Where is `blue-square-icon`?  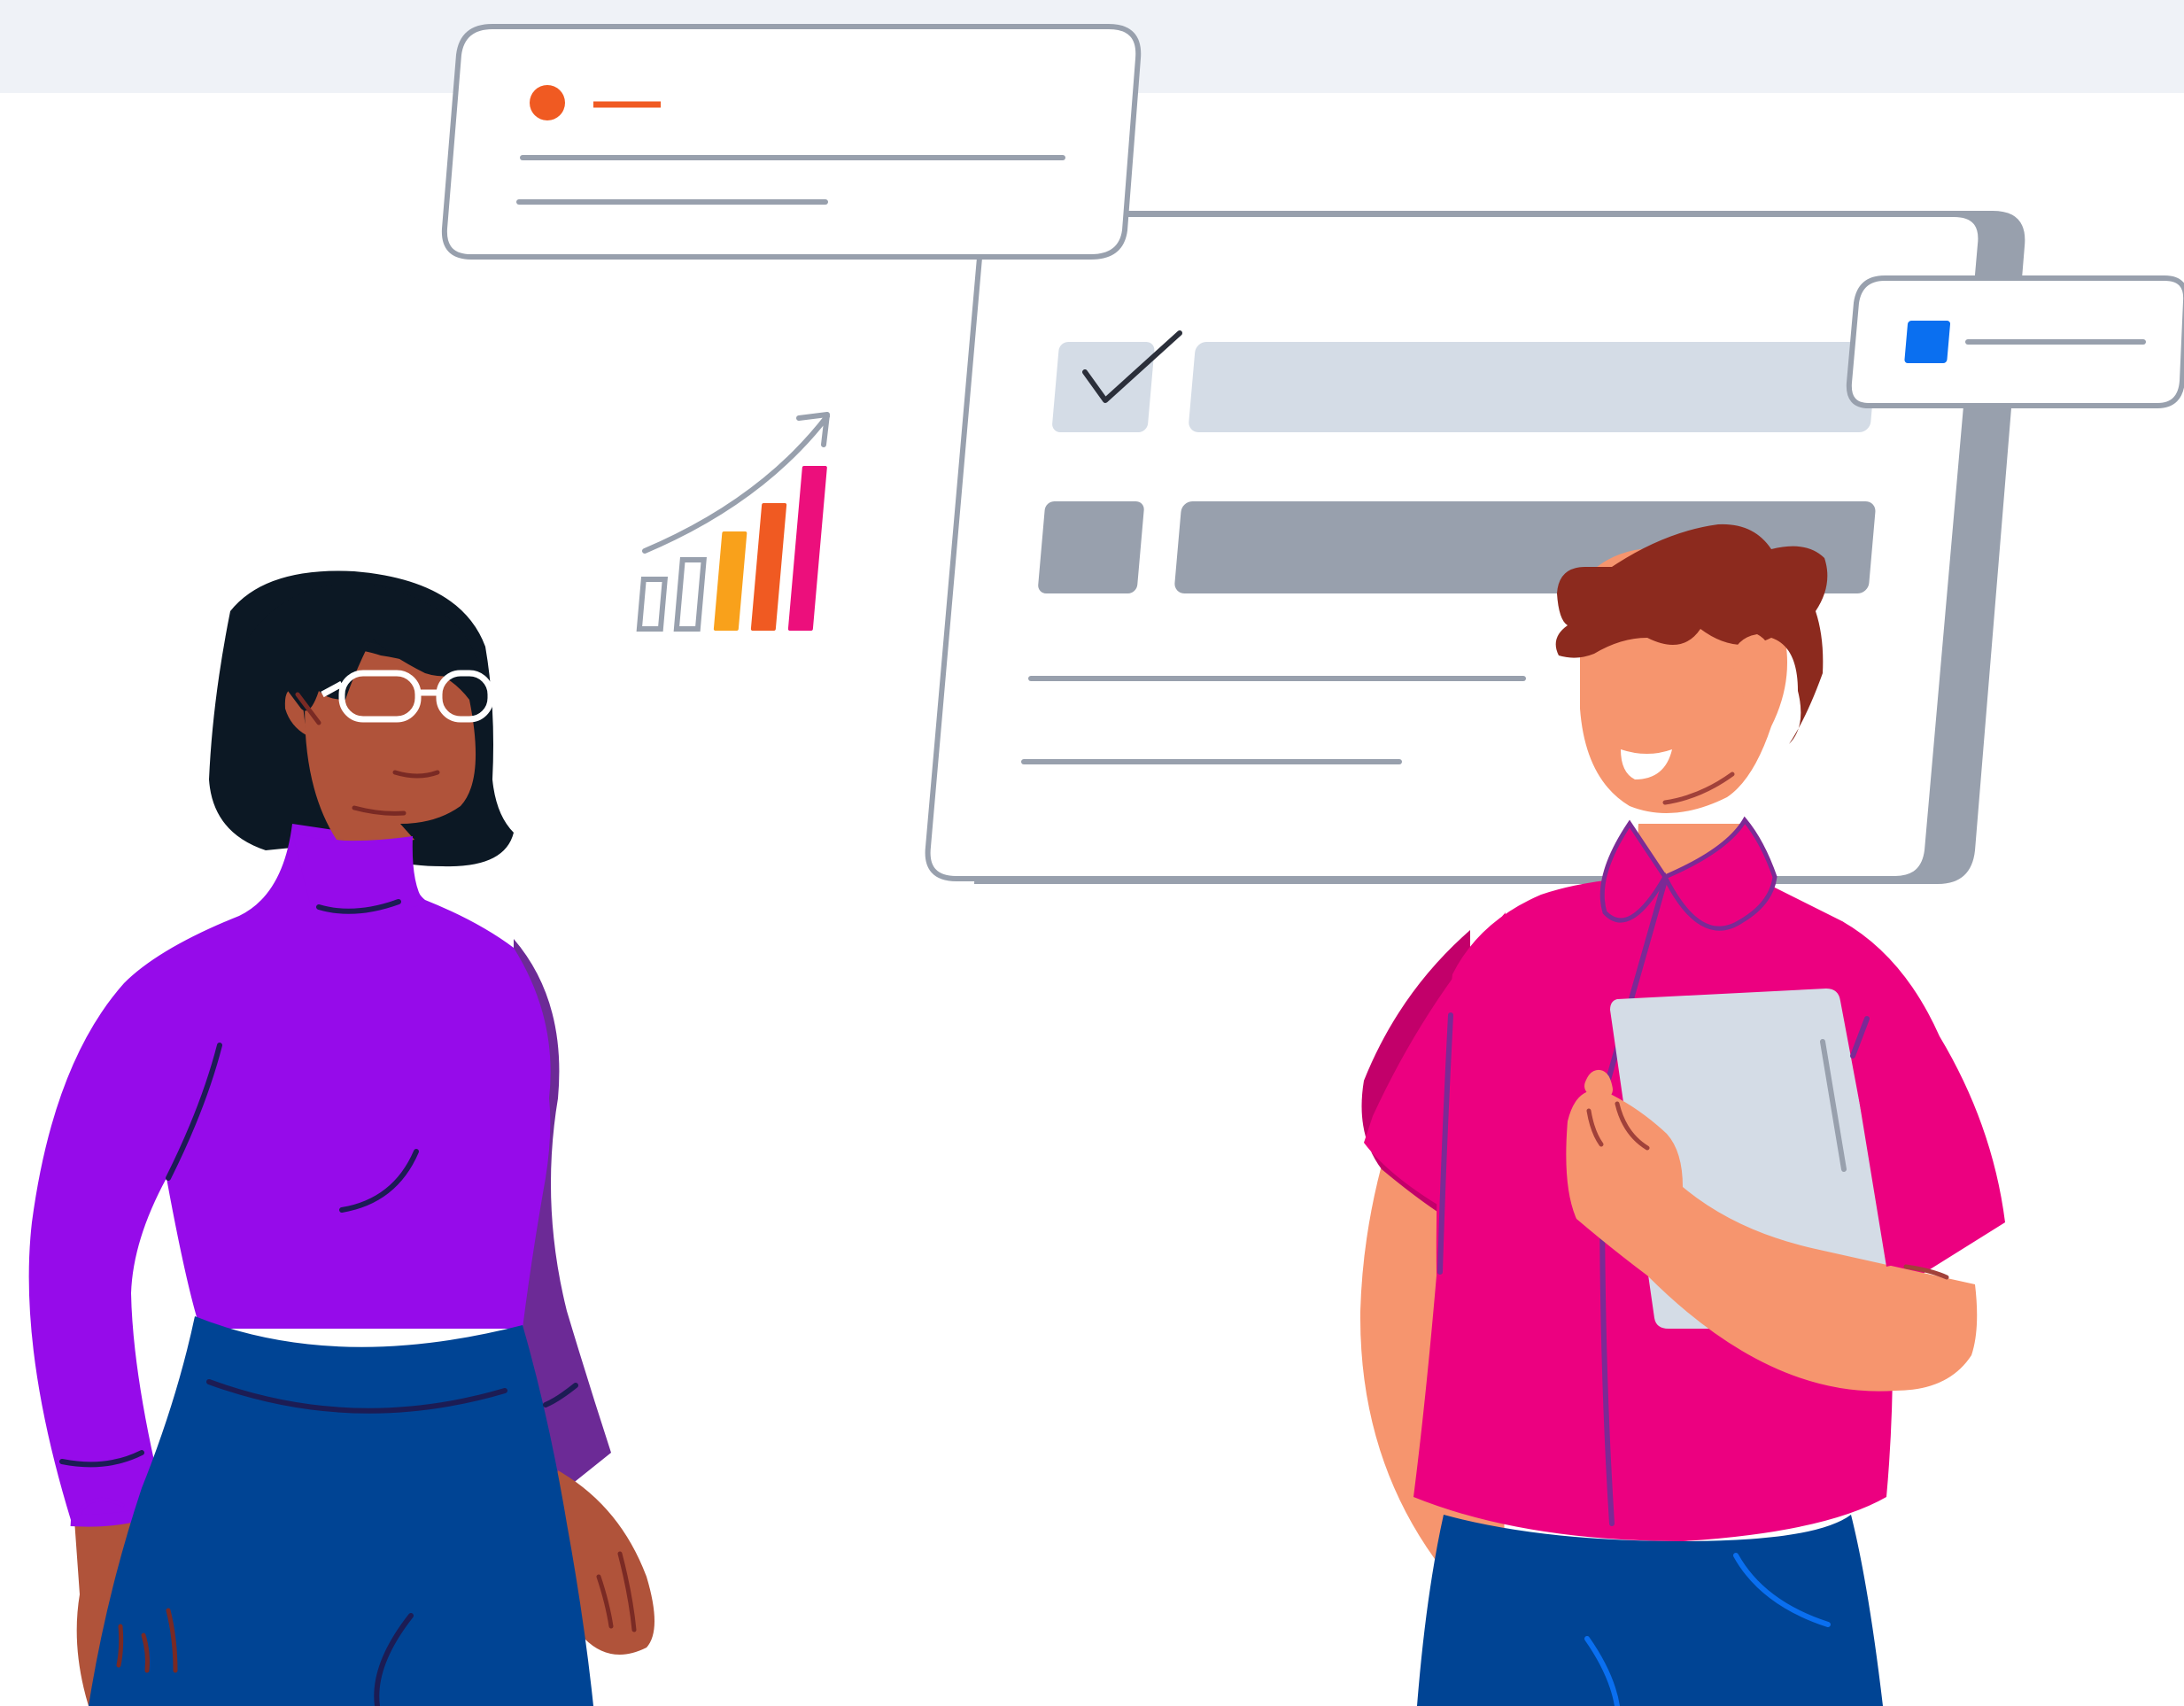 blue-square-icon is located at coordinates (1927, 342).